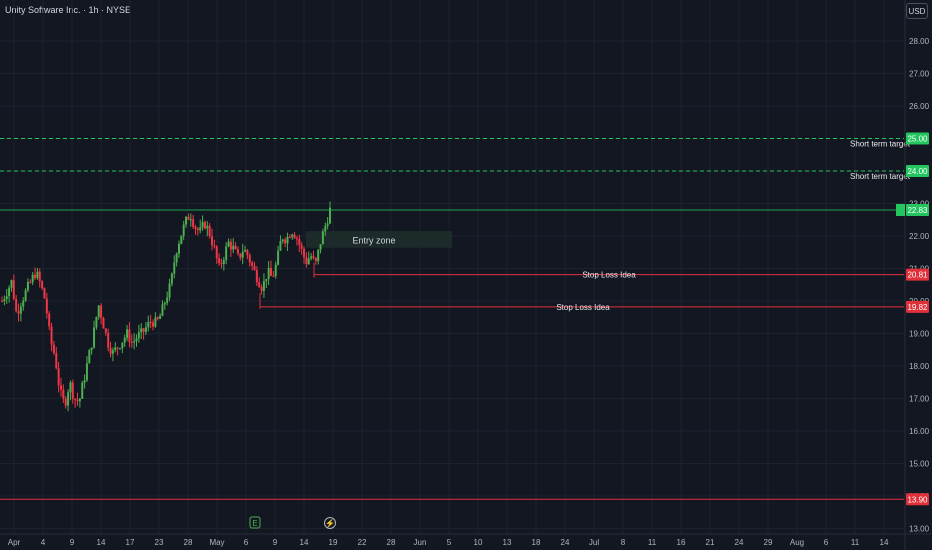 The width and height of the screenshot is (932, 550). What do you see at coordinates (292, 522) in the screenshot?
I see `event-markers: E ⚡` at bounding box center [292, 522].